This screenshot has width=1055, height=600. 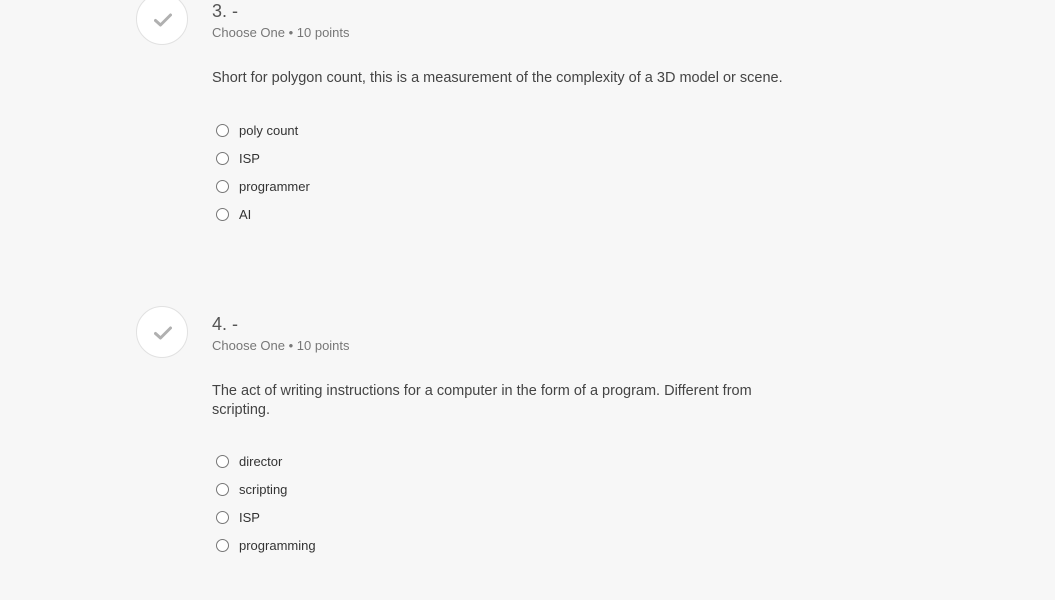 What do you see at coordinates (263, 489) in the screenshot?
I see `answer-option-label: scripting` at bounding box center [263, 489].